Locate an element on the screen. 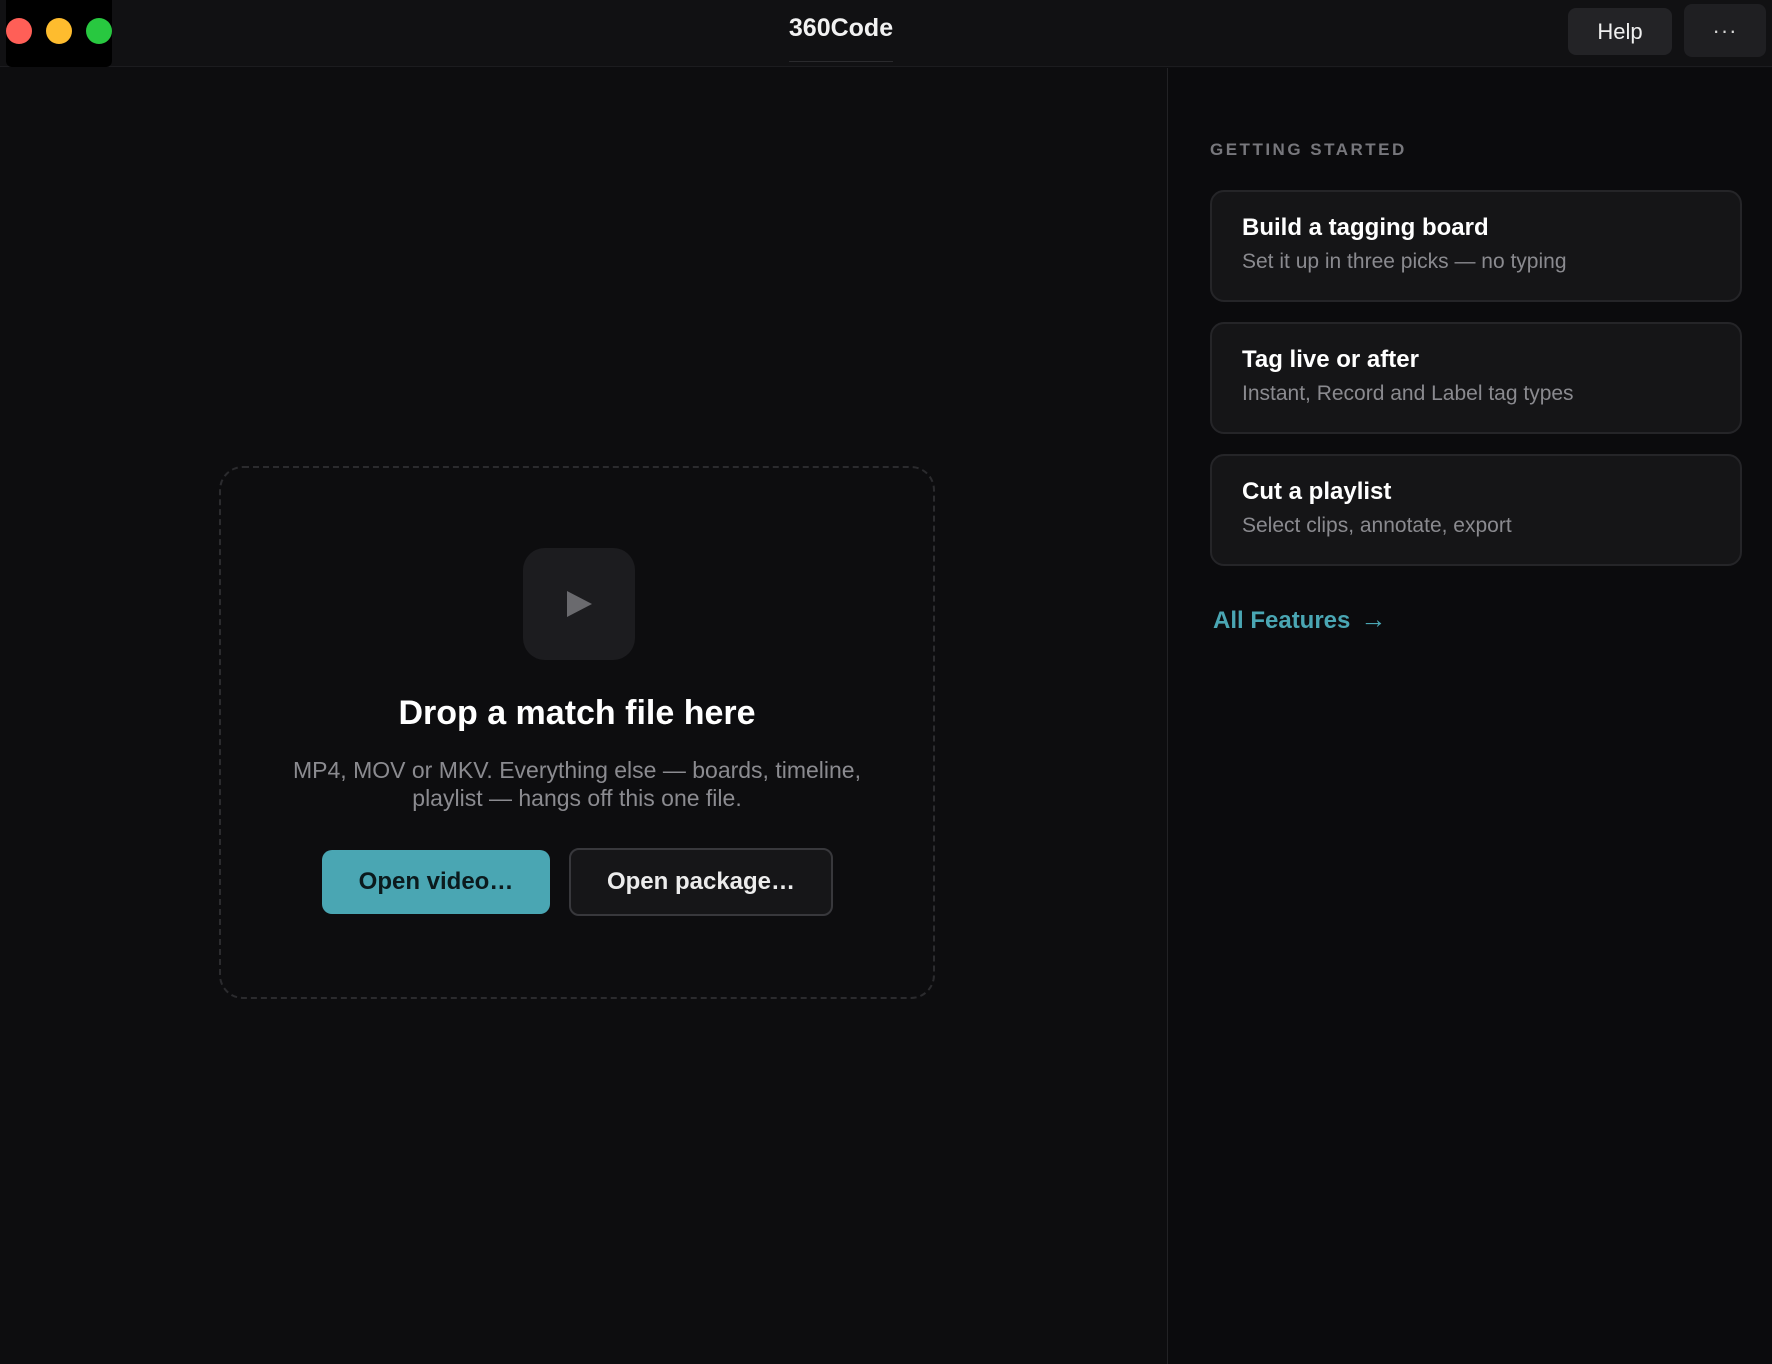 The width and height of the screenshot is (1772, 1364). more-options-button: ··· is located at coordinates (1725, 30).